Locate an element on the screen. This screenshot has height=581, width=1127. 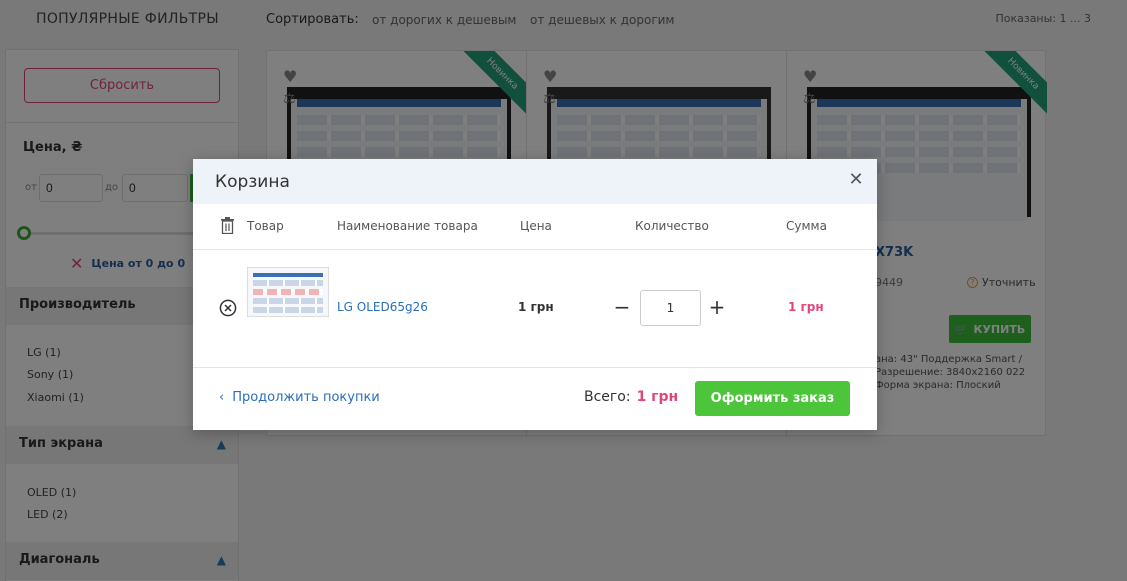
column-product: Товар is located at coordinates (265, 226).